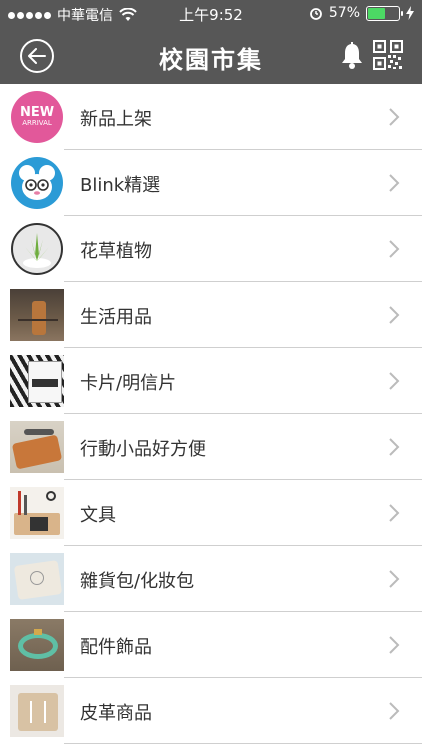  What do you see at coordinates (128, 383) in the screenshot?
I see `category-label: 卡片/明信片` at bounding box center [128, 383].